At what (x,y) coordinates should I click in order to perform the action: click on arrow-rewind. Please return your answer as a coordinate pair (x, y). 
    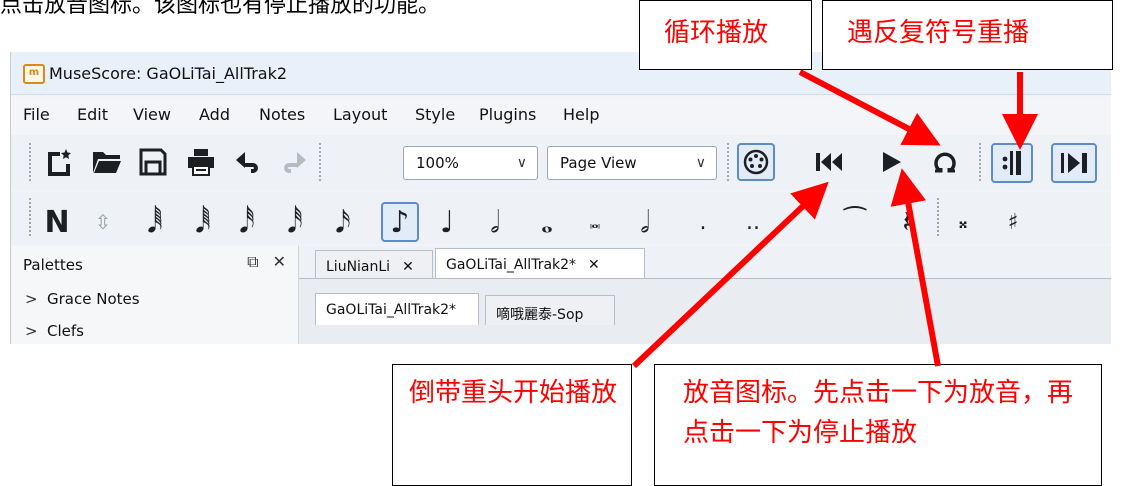
    Looking at the image, I should click on (730, 275).